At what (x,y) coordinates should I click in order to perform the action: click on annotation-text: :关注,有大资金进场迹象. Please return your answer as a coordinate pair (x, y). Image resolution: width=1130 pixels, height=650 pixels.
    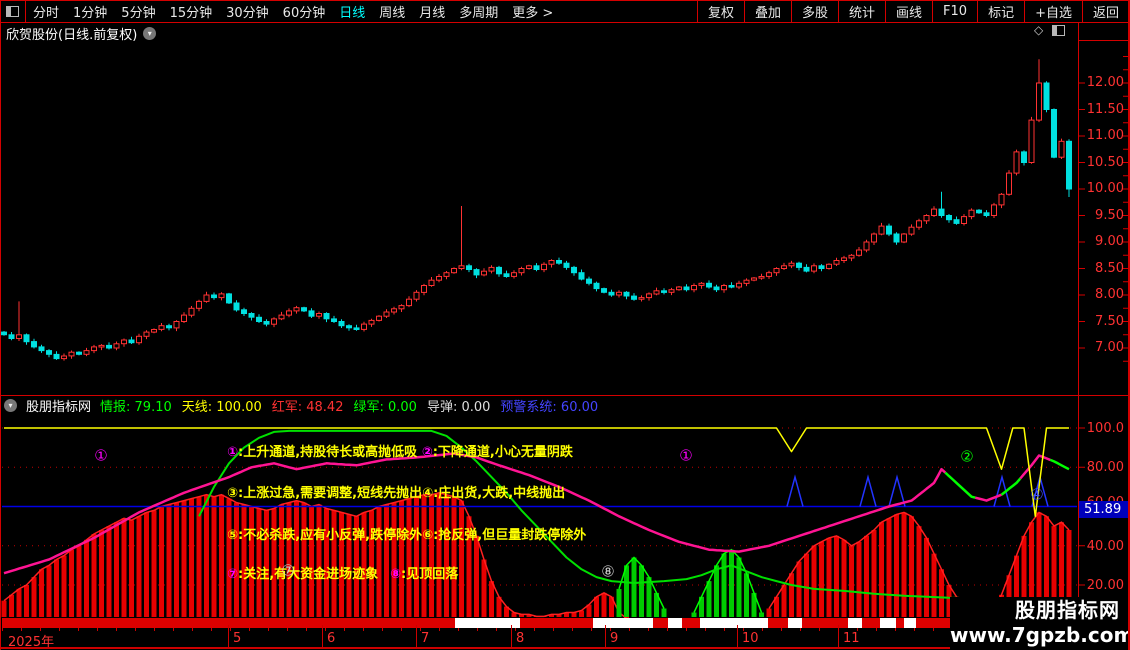
    Looking at the image, I should click on (308, 574).